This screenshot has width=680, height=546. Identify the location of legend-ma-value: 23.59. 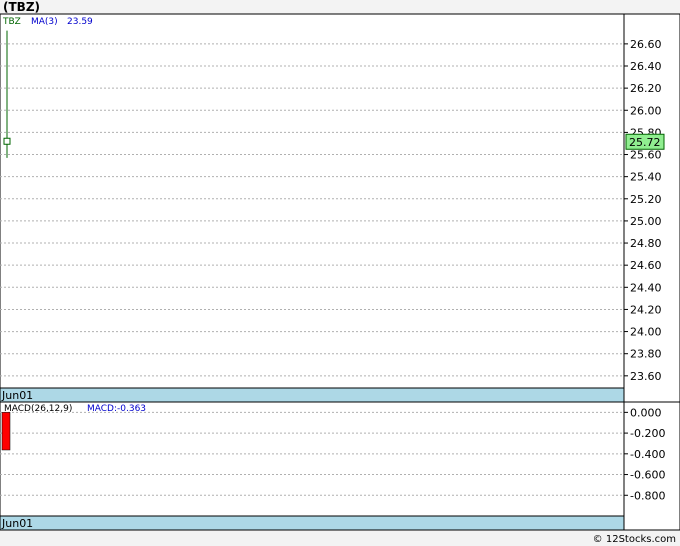
(80, 22).